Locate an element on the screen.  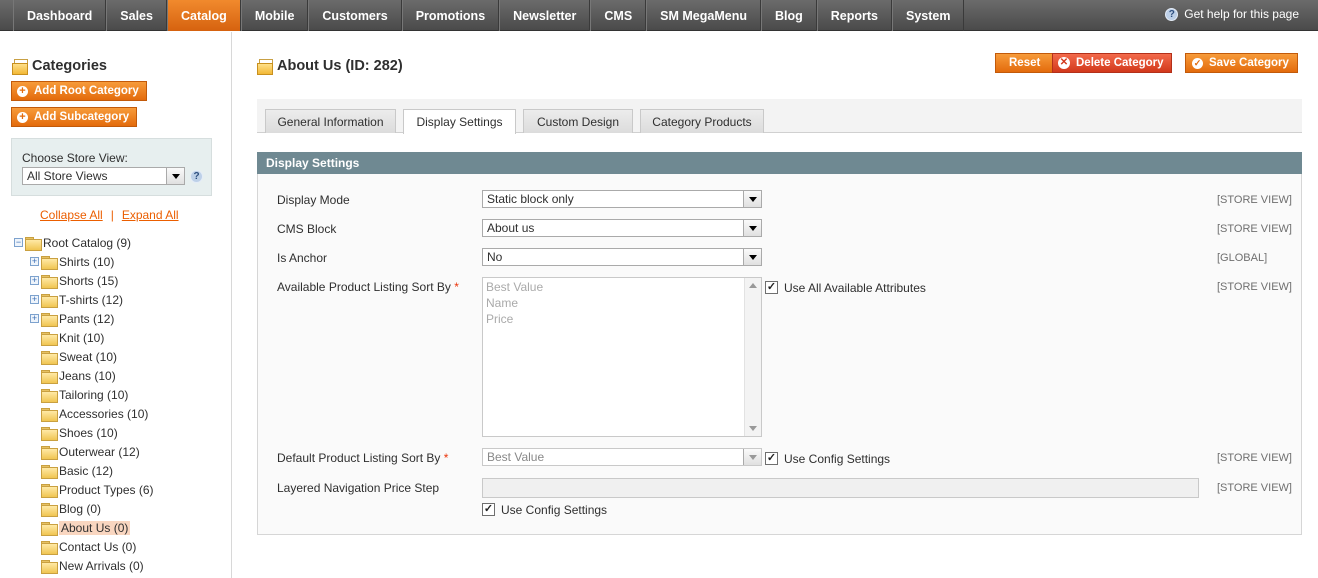
tab-label: Custom Design is located at coordinates (578, 121).